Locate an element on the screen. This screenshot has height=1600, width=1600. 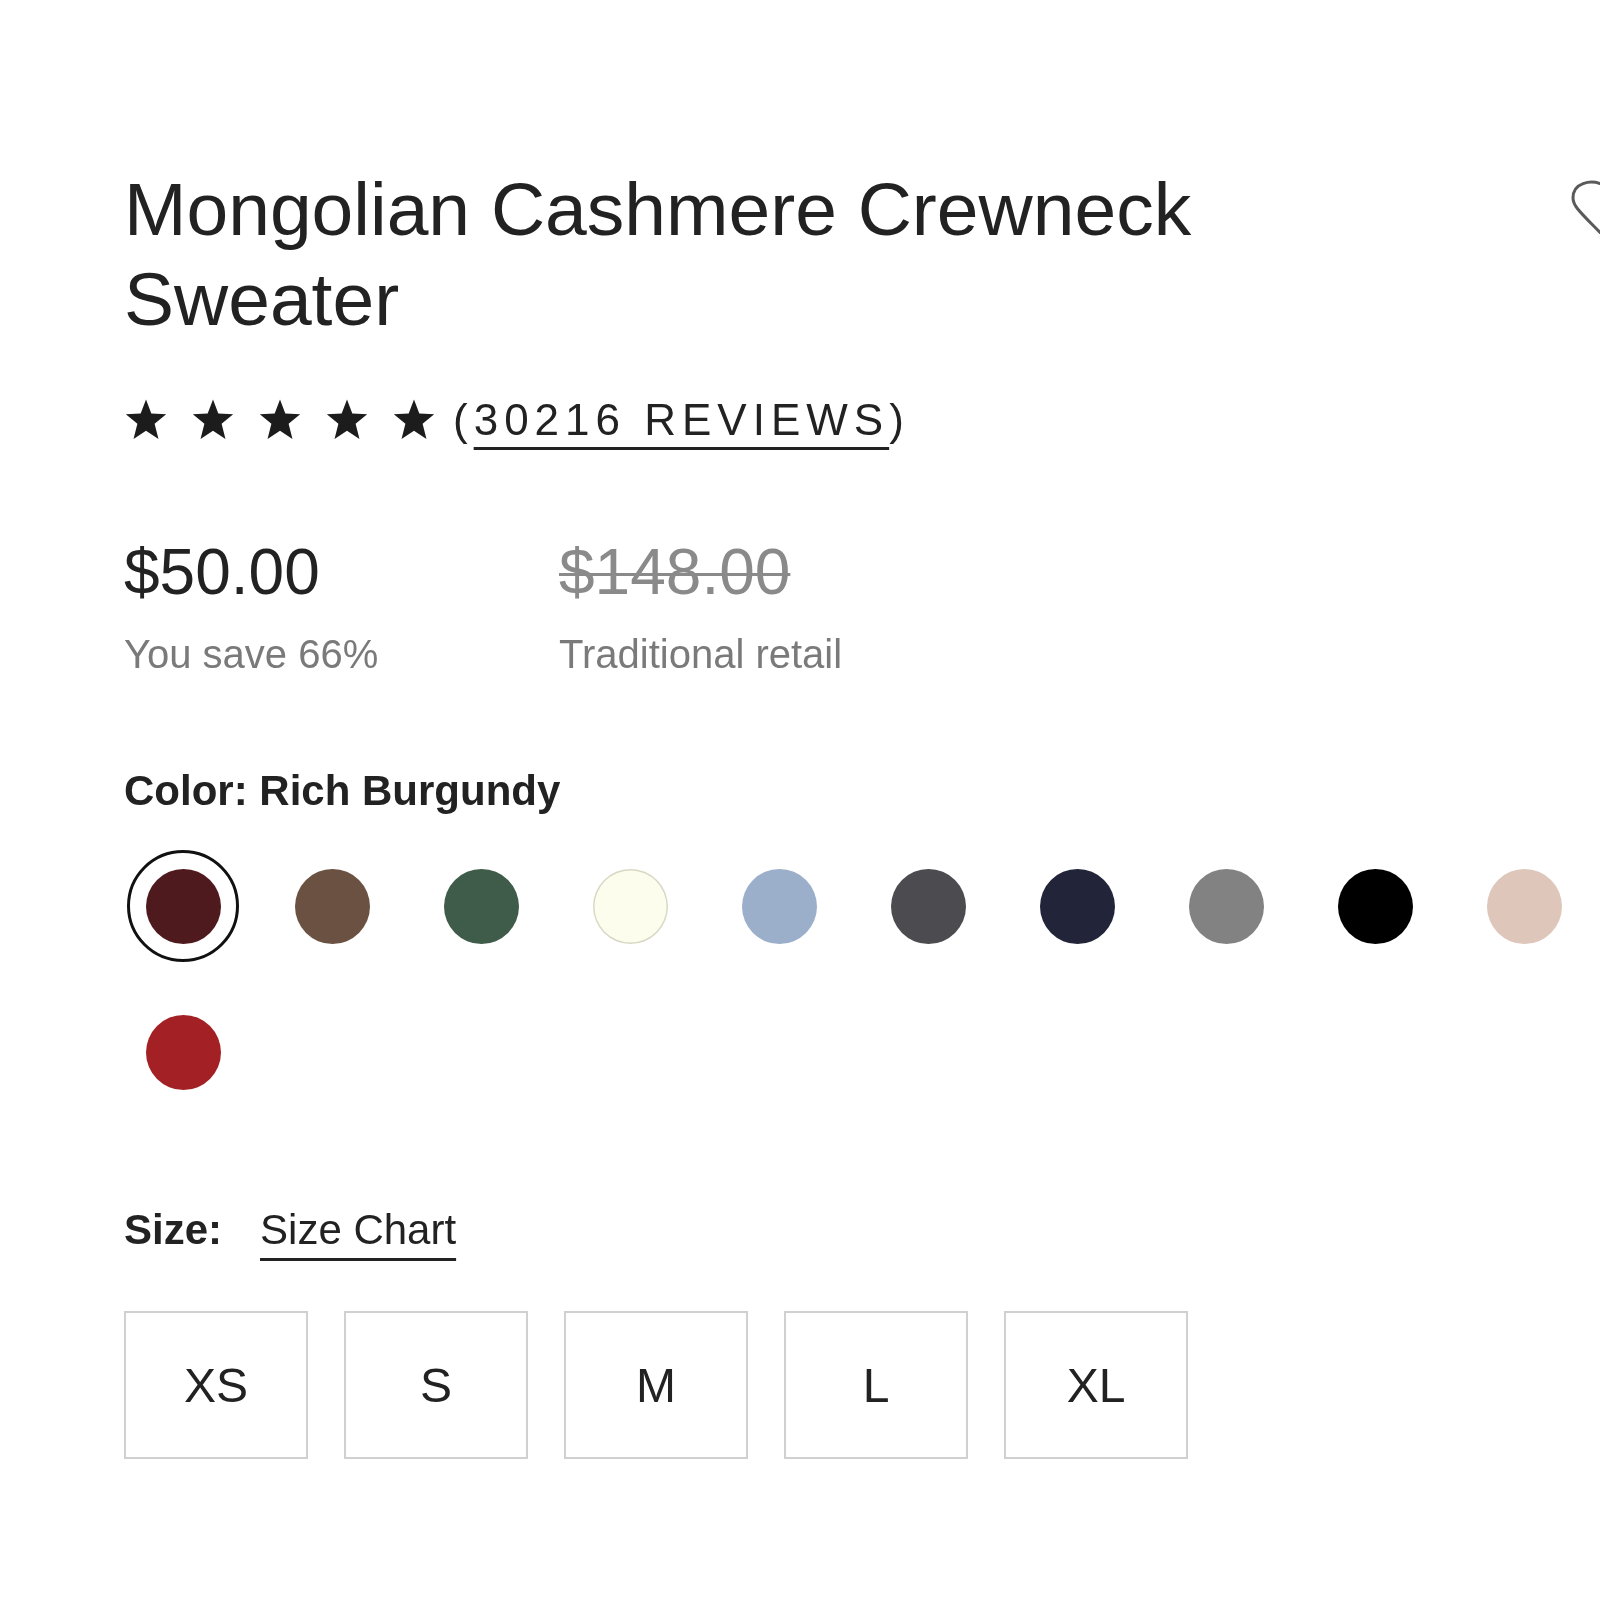
product-title: Mongolian Cashmere Crewneck Sweater is located at coordinates (658, 254).